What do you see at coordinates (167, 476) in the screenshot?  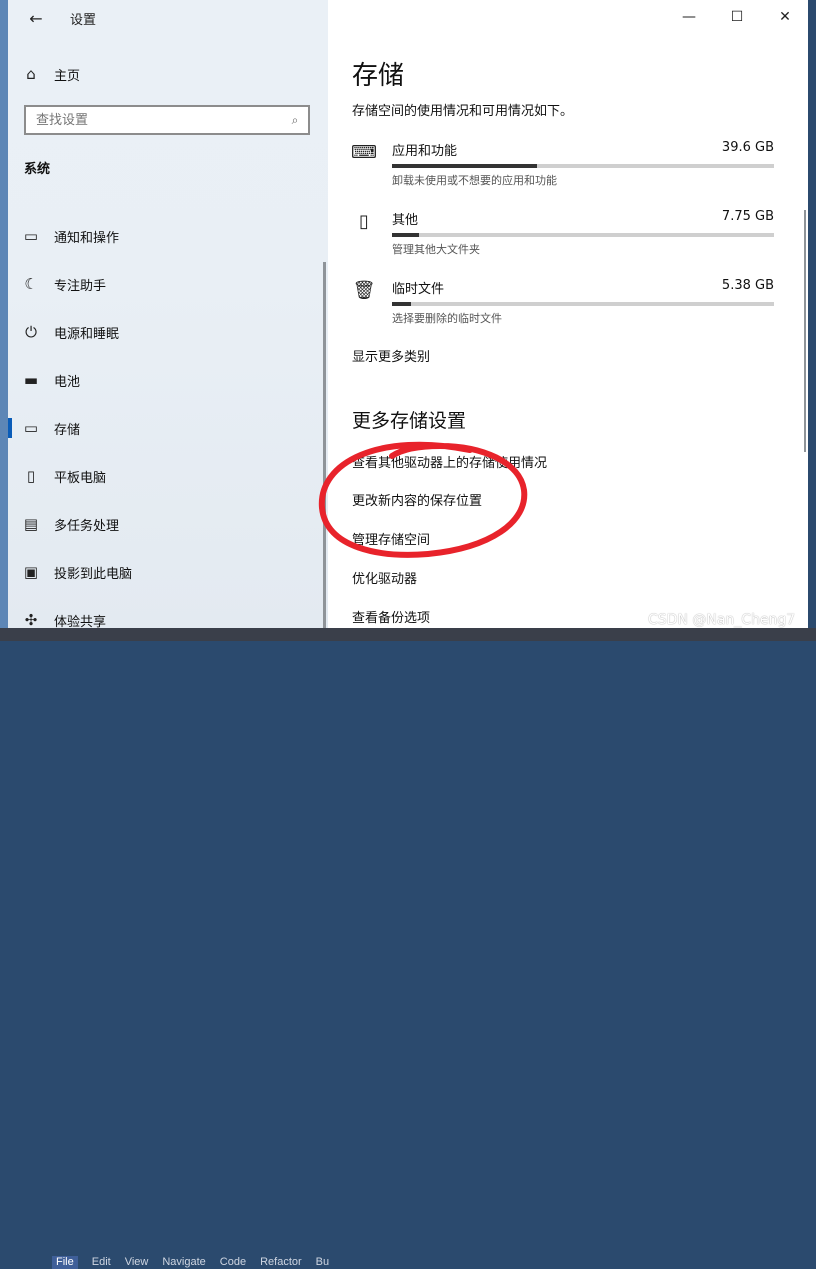 I see `sidebar-item-tablet: ▯ 平板电脑` at bounding box center [167, 476].